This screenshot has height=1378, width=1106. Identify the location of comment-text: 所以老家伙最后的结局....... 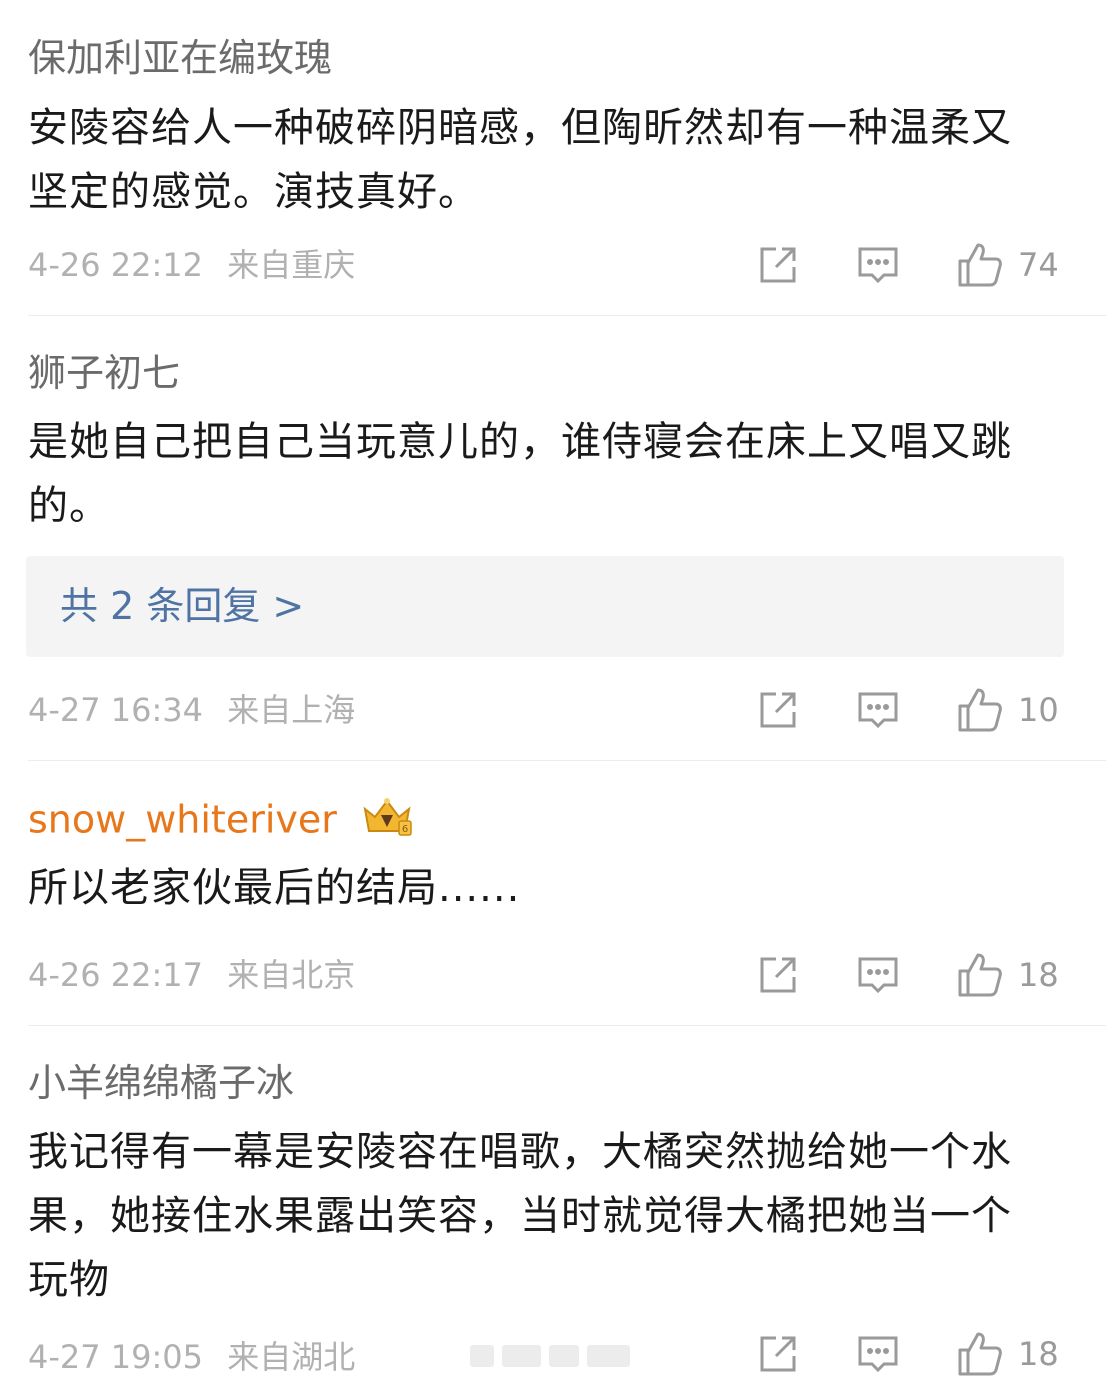
(274, 888).